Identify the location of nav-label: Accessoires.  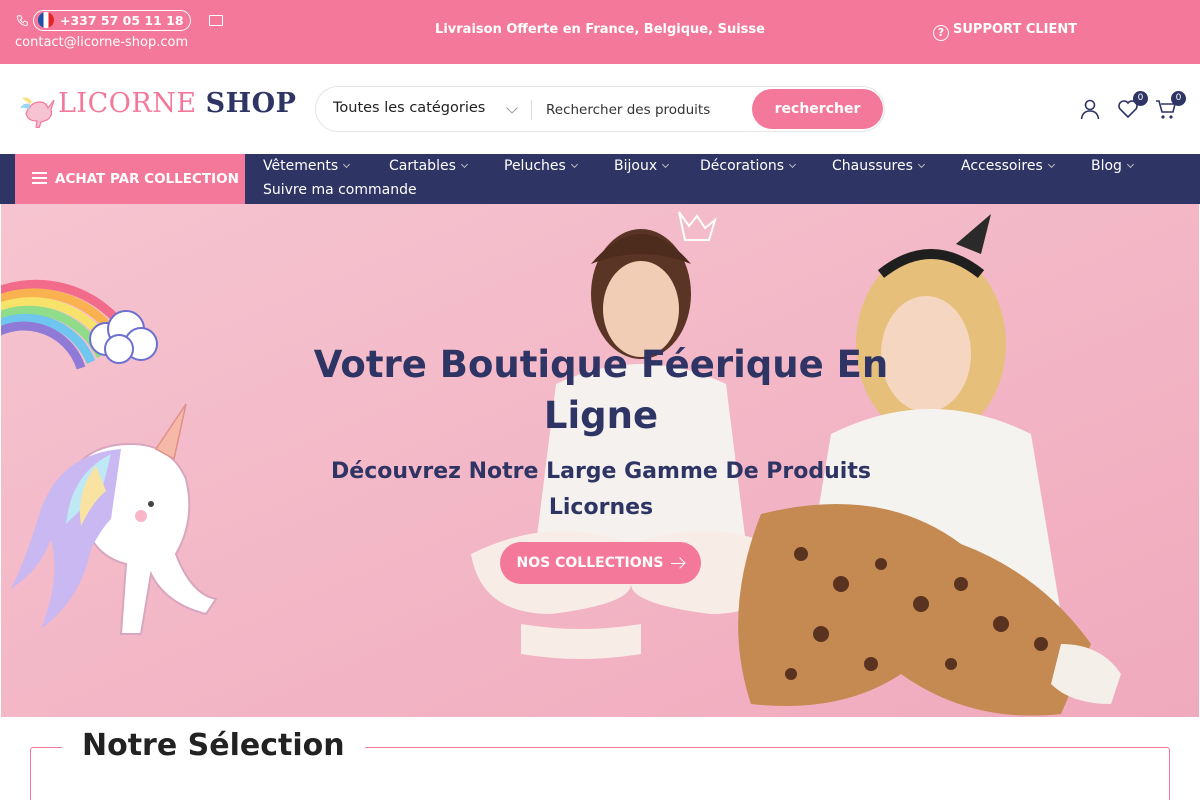
(1002, 166).